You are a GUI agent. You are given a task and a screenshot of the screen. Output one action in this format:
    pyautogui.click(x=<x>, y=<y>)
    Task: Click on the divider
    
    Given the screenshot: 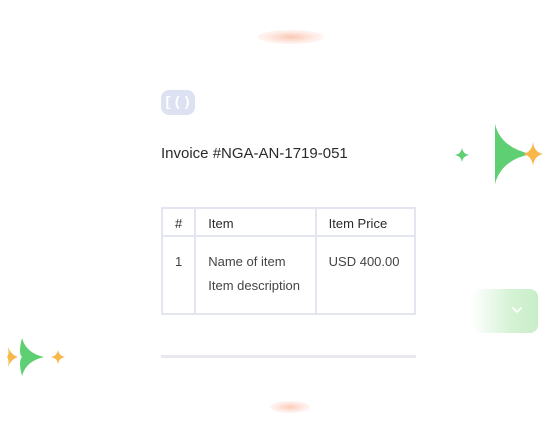 What is the action you would take?
    pyautogui.click(x=288, y=356)
    